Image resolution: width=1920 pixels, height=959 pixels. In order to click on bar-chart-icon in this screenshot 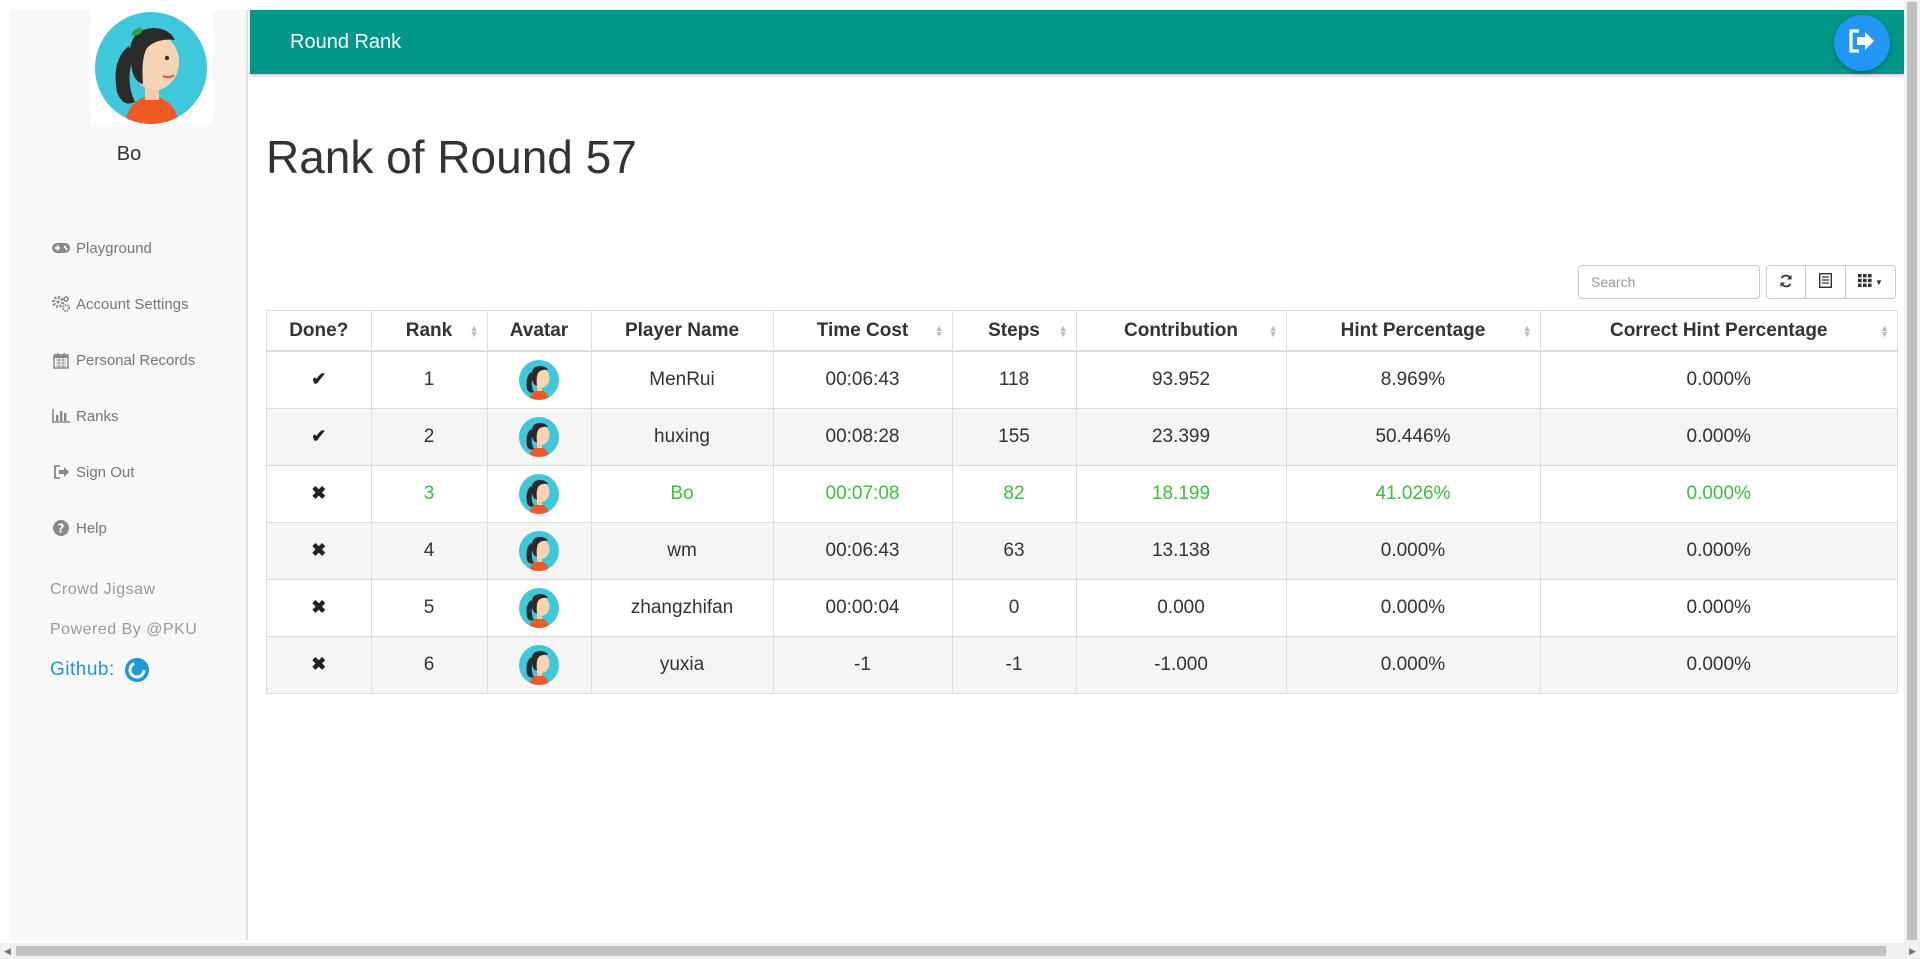, I will do `click(61, 416)`.